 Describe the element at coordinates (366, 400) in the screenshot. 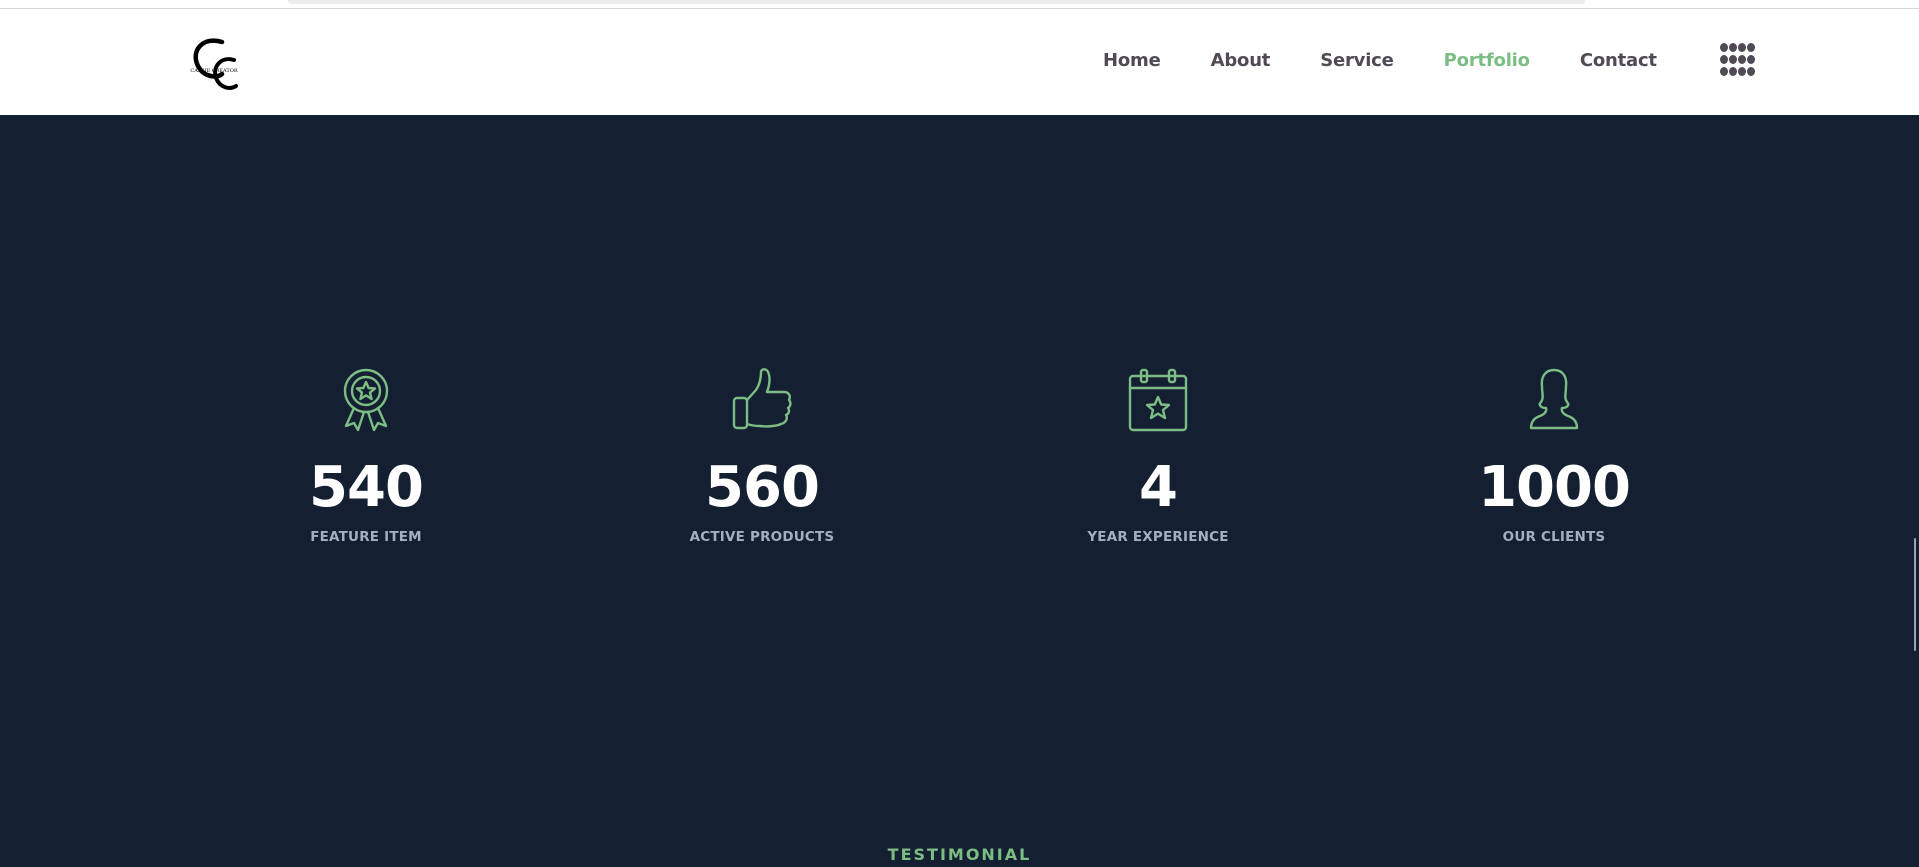

I see `award-ribbon-icon` at that location.